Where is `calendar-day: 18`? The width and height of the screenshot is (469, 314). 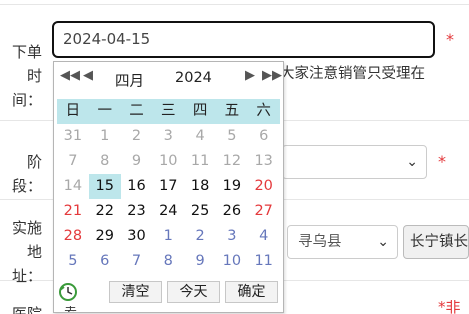 calendar-day: 18 is located at coordinates (200, 186).